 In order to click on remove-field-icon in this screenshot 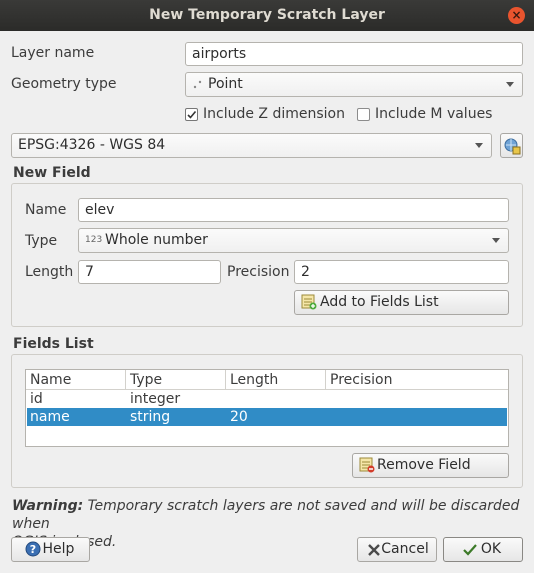, I will do `click(367, 465)`.